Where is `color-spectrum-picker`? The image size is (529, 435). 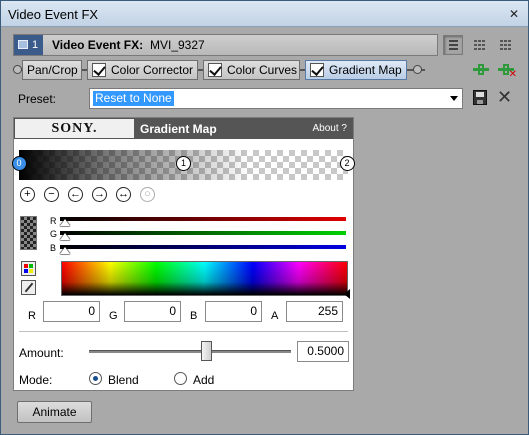
color-spectrum-picker is located at coordinates (204, 278).